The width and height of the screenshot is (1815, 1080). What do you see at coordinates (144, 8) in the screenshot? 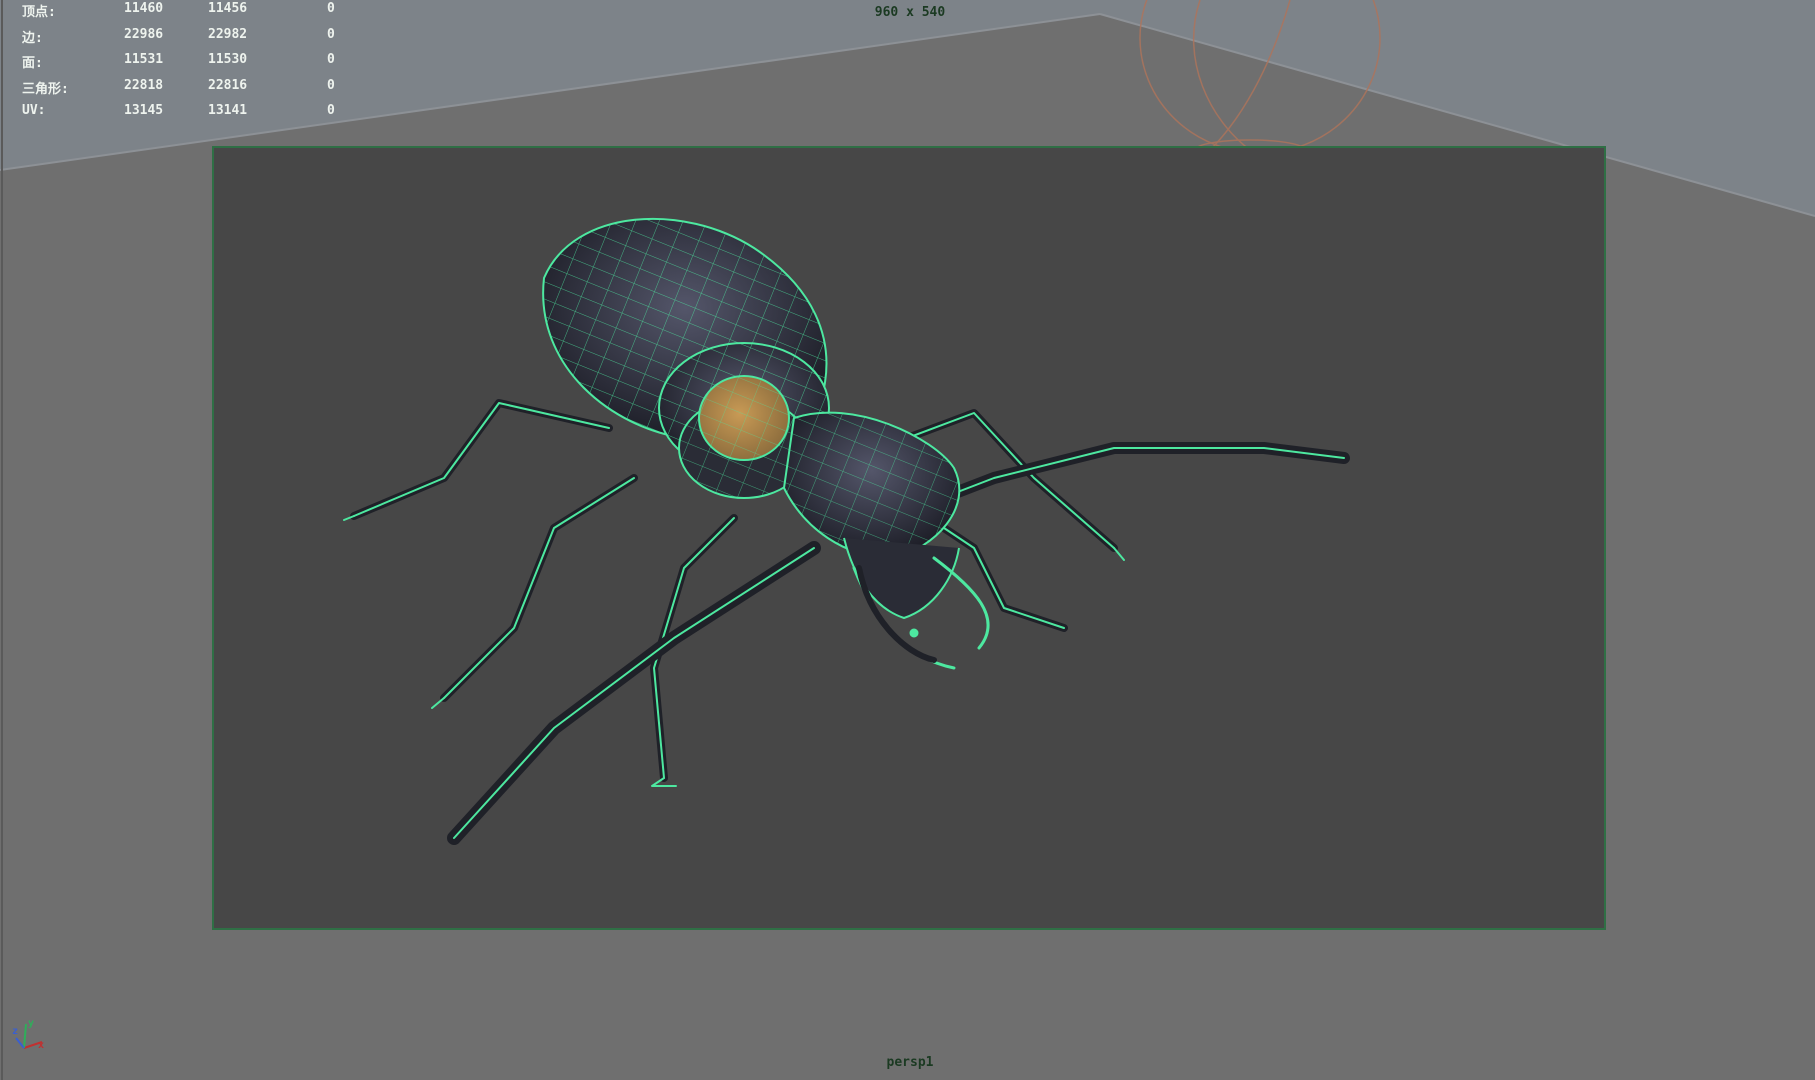
I see `hud-v1: 11460` at bounding box center [144, 8].